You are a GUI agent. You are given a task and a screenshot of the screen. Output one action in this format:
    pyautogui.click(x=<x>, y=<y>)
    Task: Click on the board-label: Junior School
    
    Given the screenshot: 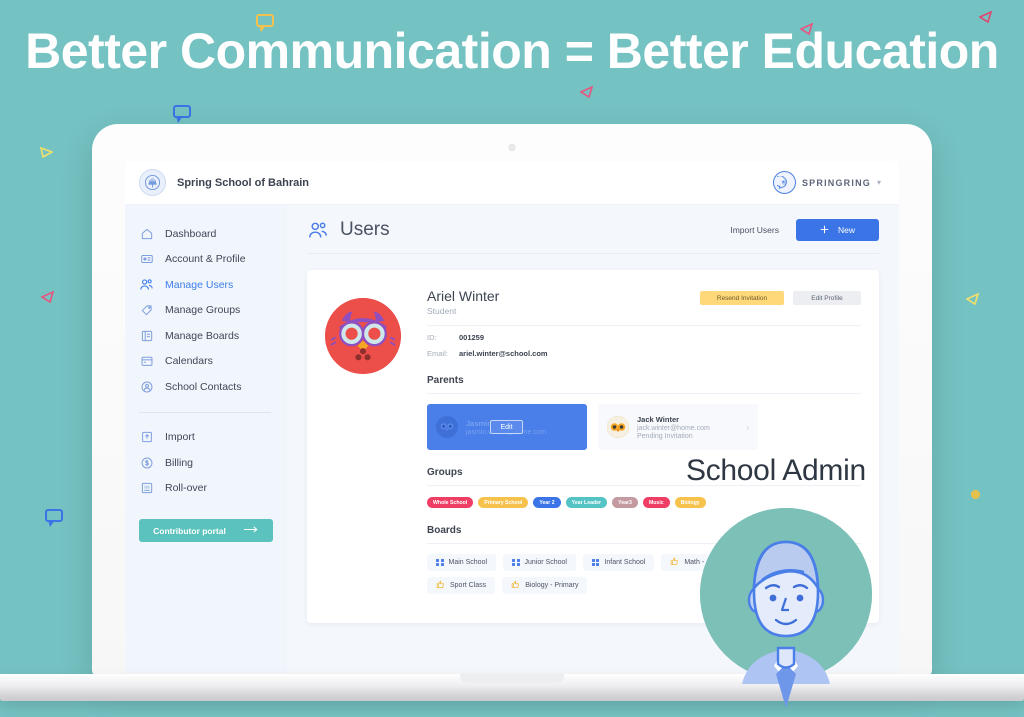 What is the action you would take?
    pyautogui.click(x=545, y=562)
    